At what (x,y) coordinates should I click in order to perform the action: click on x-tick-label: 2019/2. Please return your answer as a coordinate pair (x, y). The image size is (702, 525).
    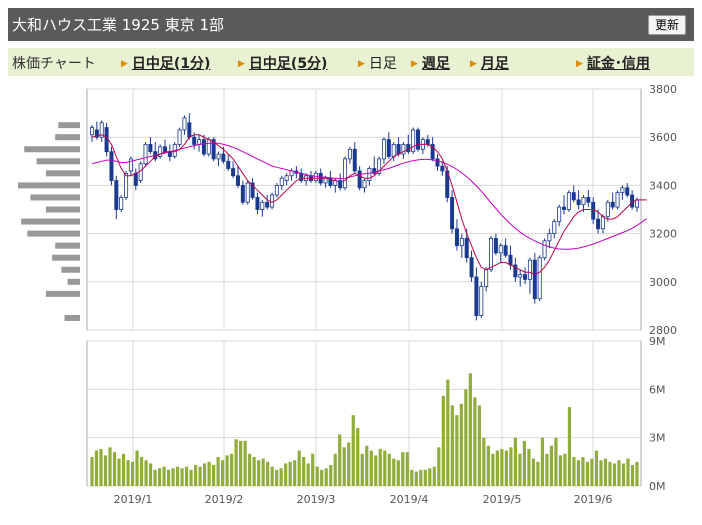
    Looking at the image, I should click on (224, 499).